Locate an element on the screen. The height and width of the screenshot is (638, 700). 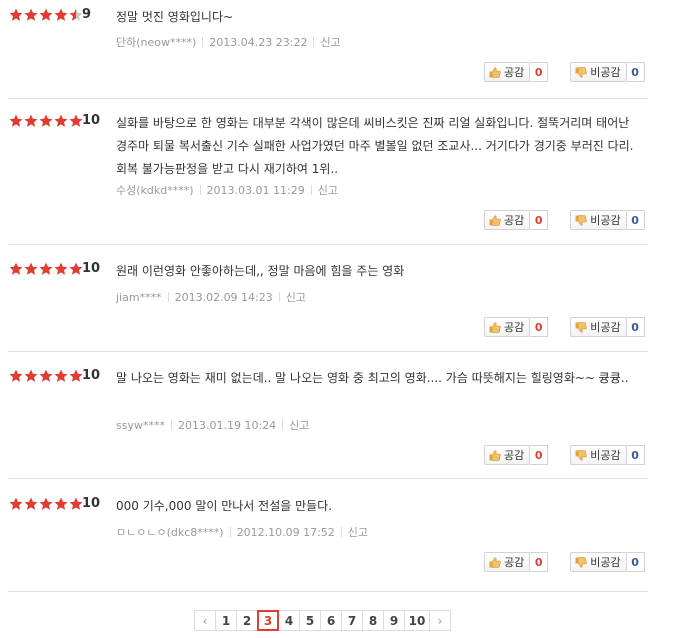
review-comment: 원래 이런영화 안좋아하는데,, 정말 마음에 힘을 주는 영화 is located at coordinates (260, 271).